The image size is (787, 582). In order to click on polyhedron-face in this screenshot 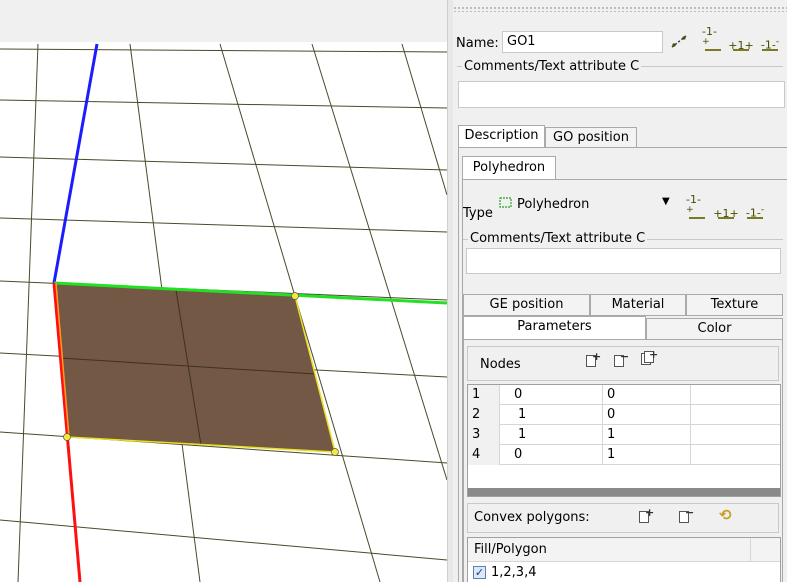, I will do `click(194, 367)`.